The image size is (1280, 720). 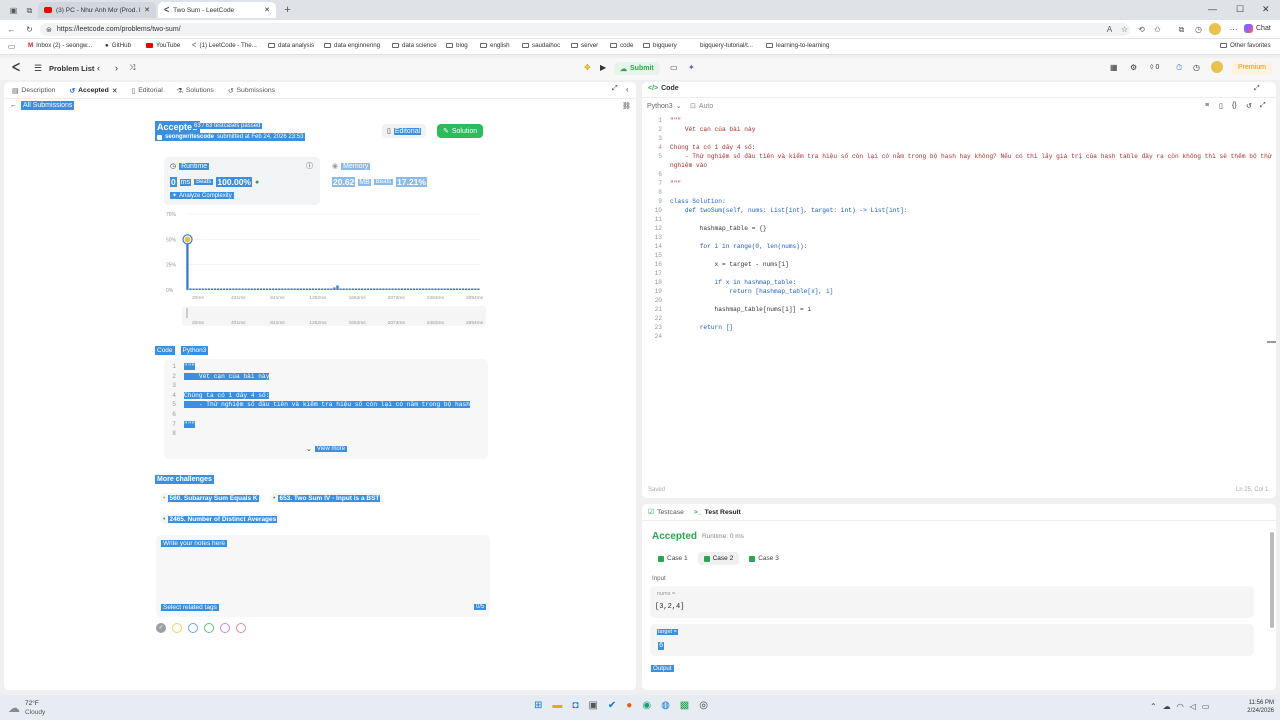 I want to click on extension-icon: ⟲, so click(x=1141, y=29).